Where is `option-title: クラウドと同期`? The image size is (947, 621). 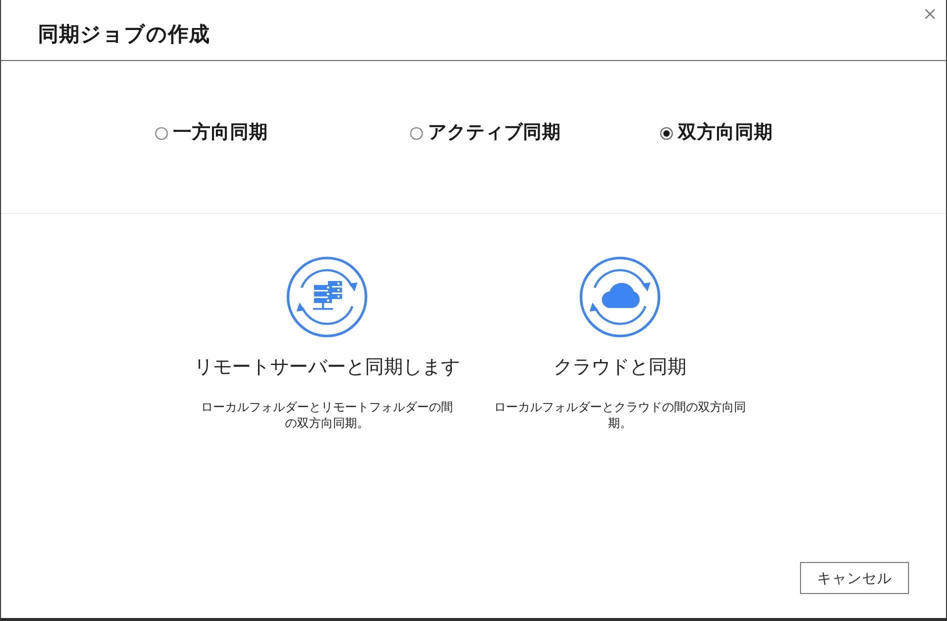 option-title: クラウドと同期 is located at coordinates (620, 367).